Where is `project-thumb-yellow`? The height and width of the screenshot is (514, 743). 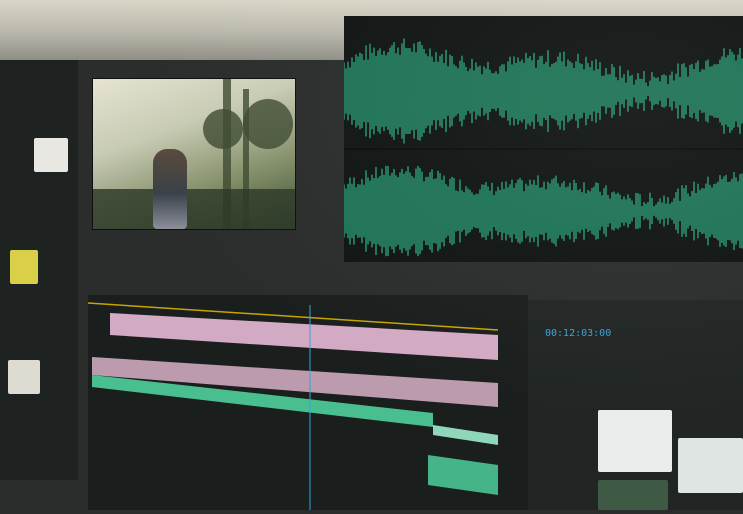 project-thumb-yellow is located at coordinates (24, 267).